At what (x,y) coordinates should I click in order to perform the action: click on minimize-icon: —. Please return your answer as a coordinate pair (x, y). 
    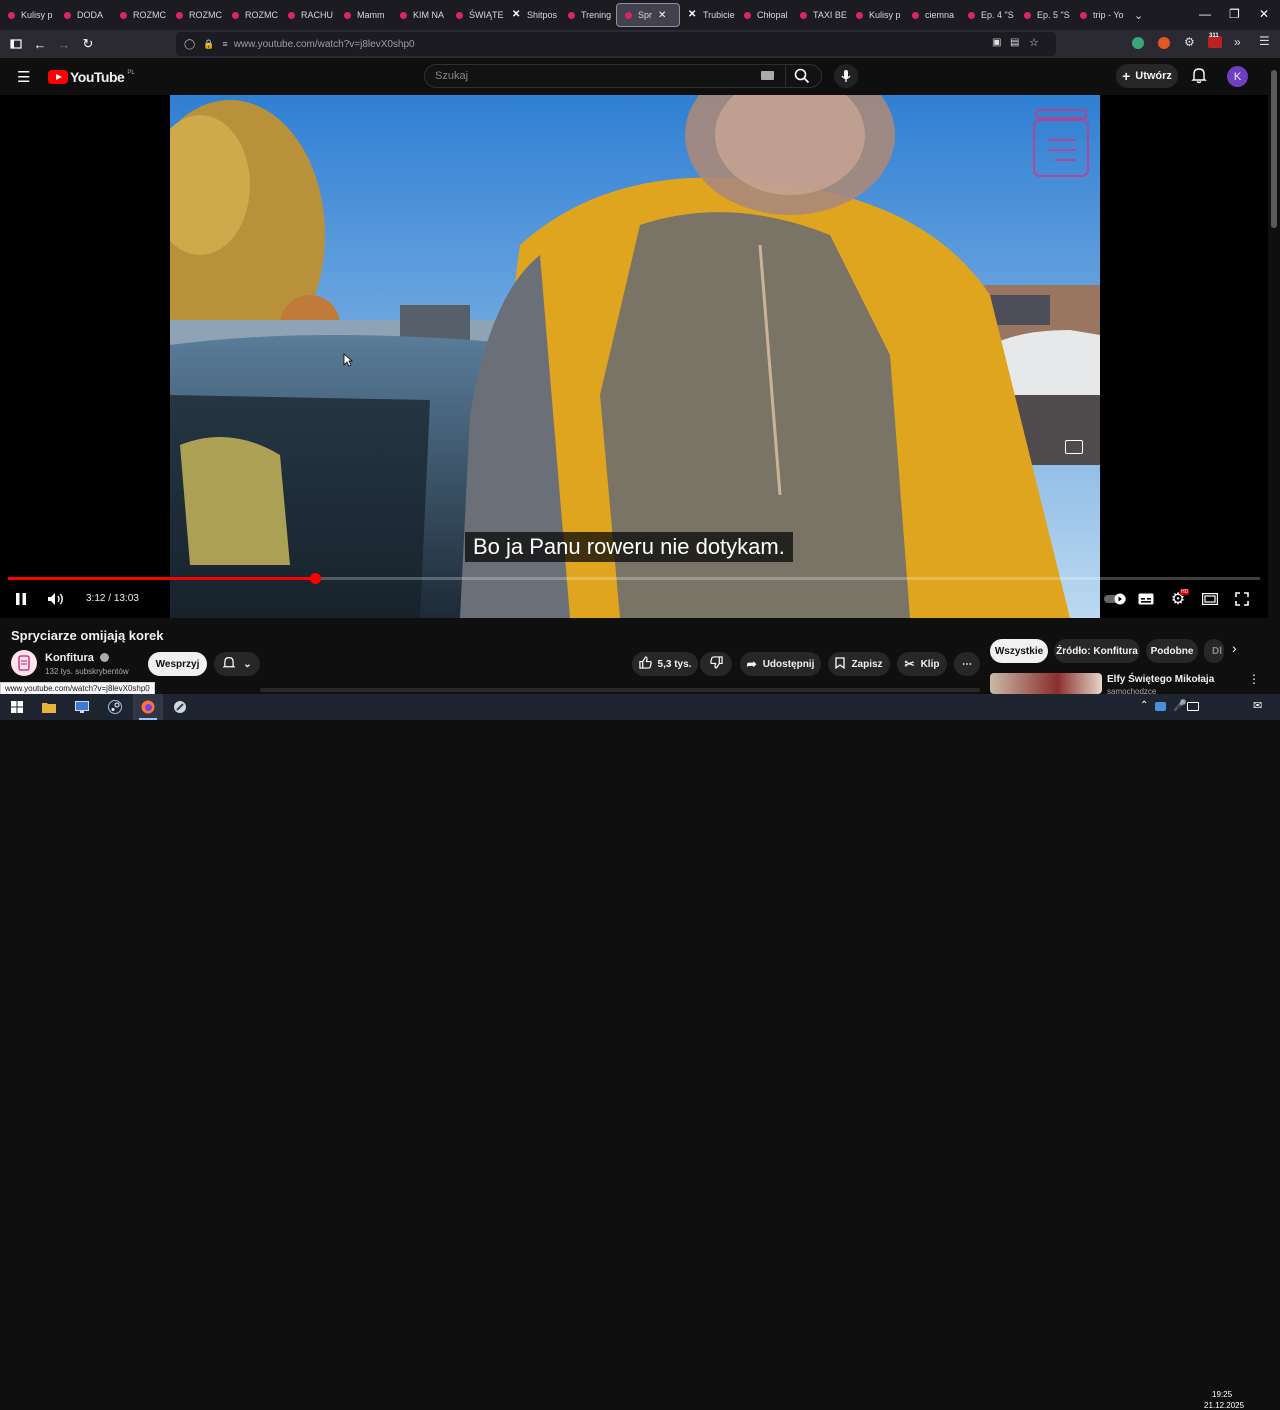
    Looking at the image, I should click on (1205, 14).